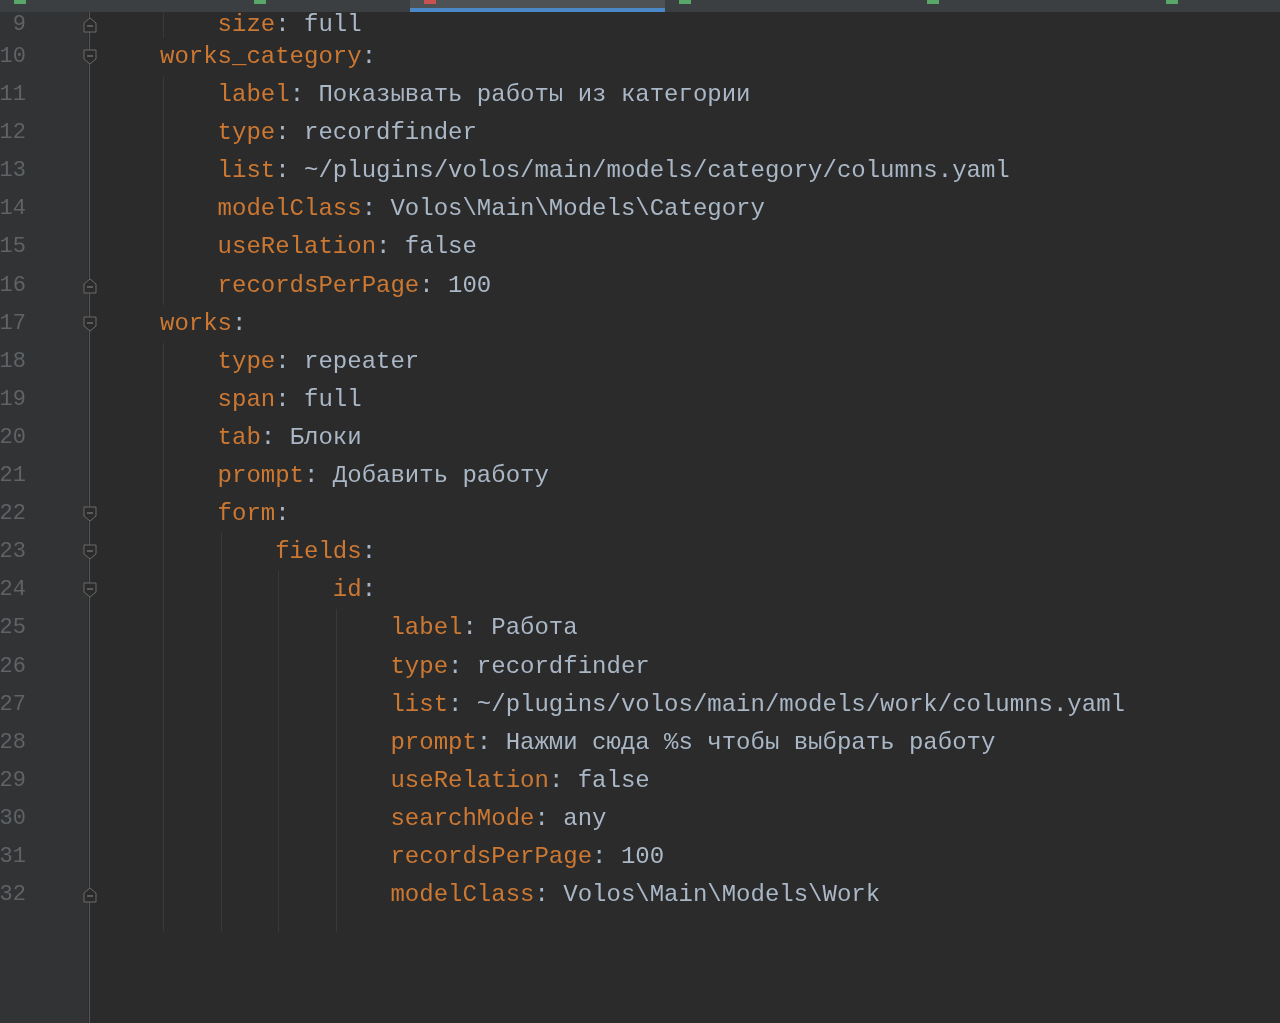 Image resolution: width=1280 pixels, height=1023 pixels. Describe the element at coordinates (613, 171) in the screenshot. I see `code-line: list: ~/plugins/volos/main/models/category/columns.yaml` at that location.